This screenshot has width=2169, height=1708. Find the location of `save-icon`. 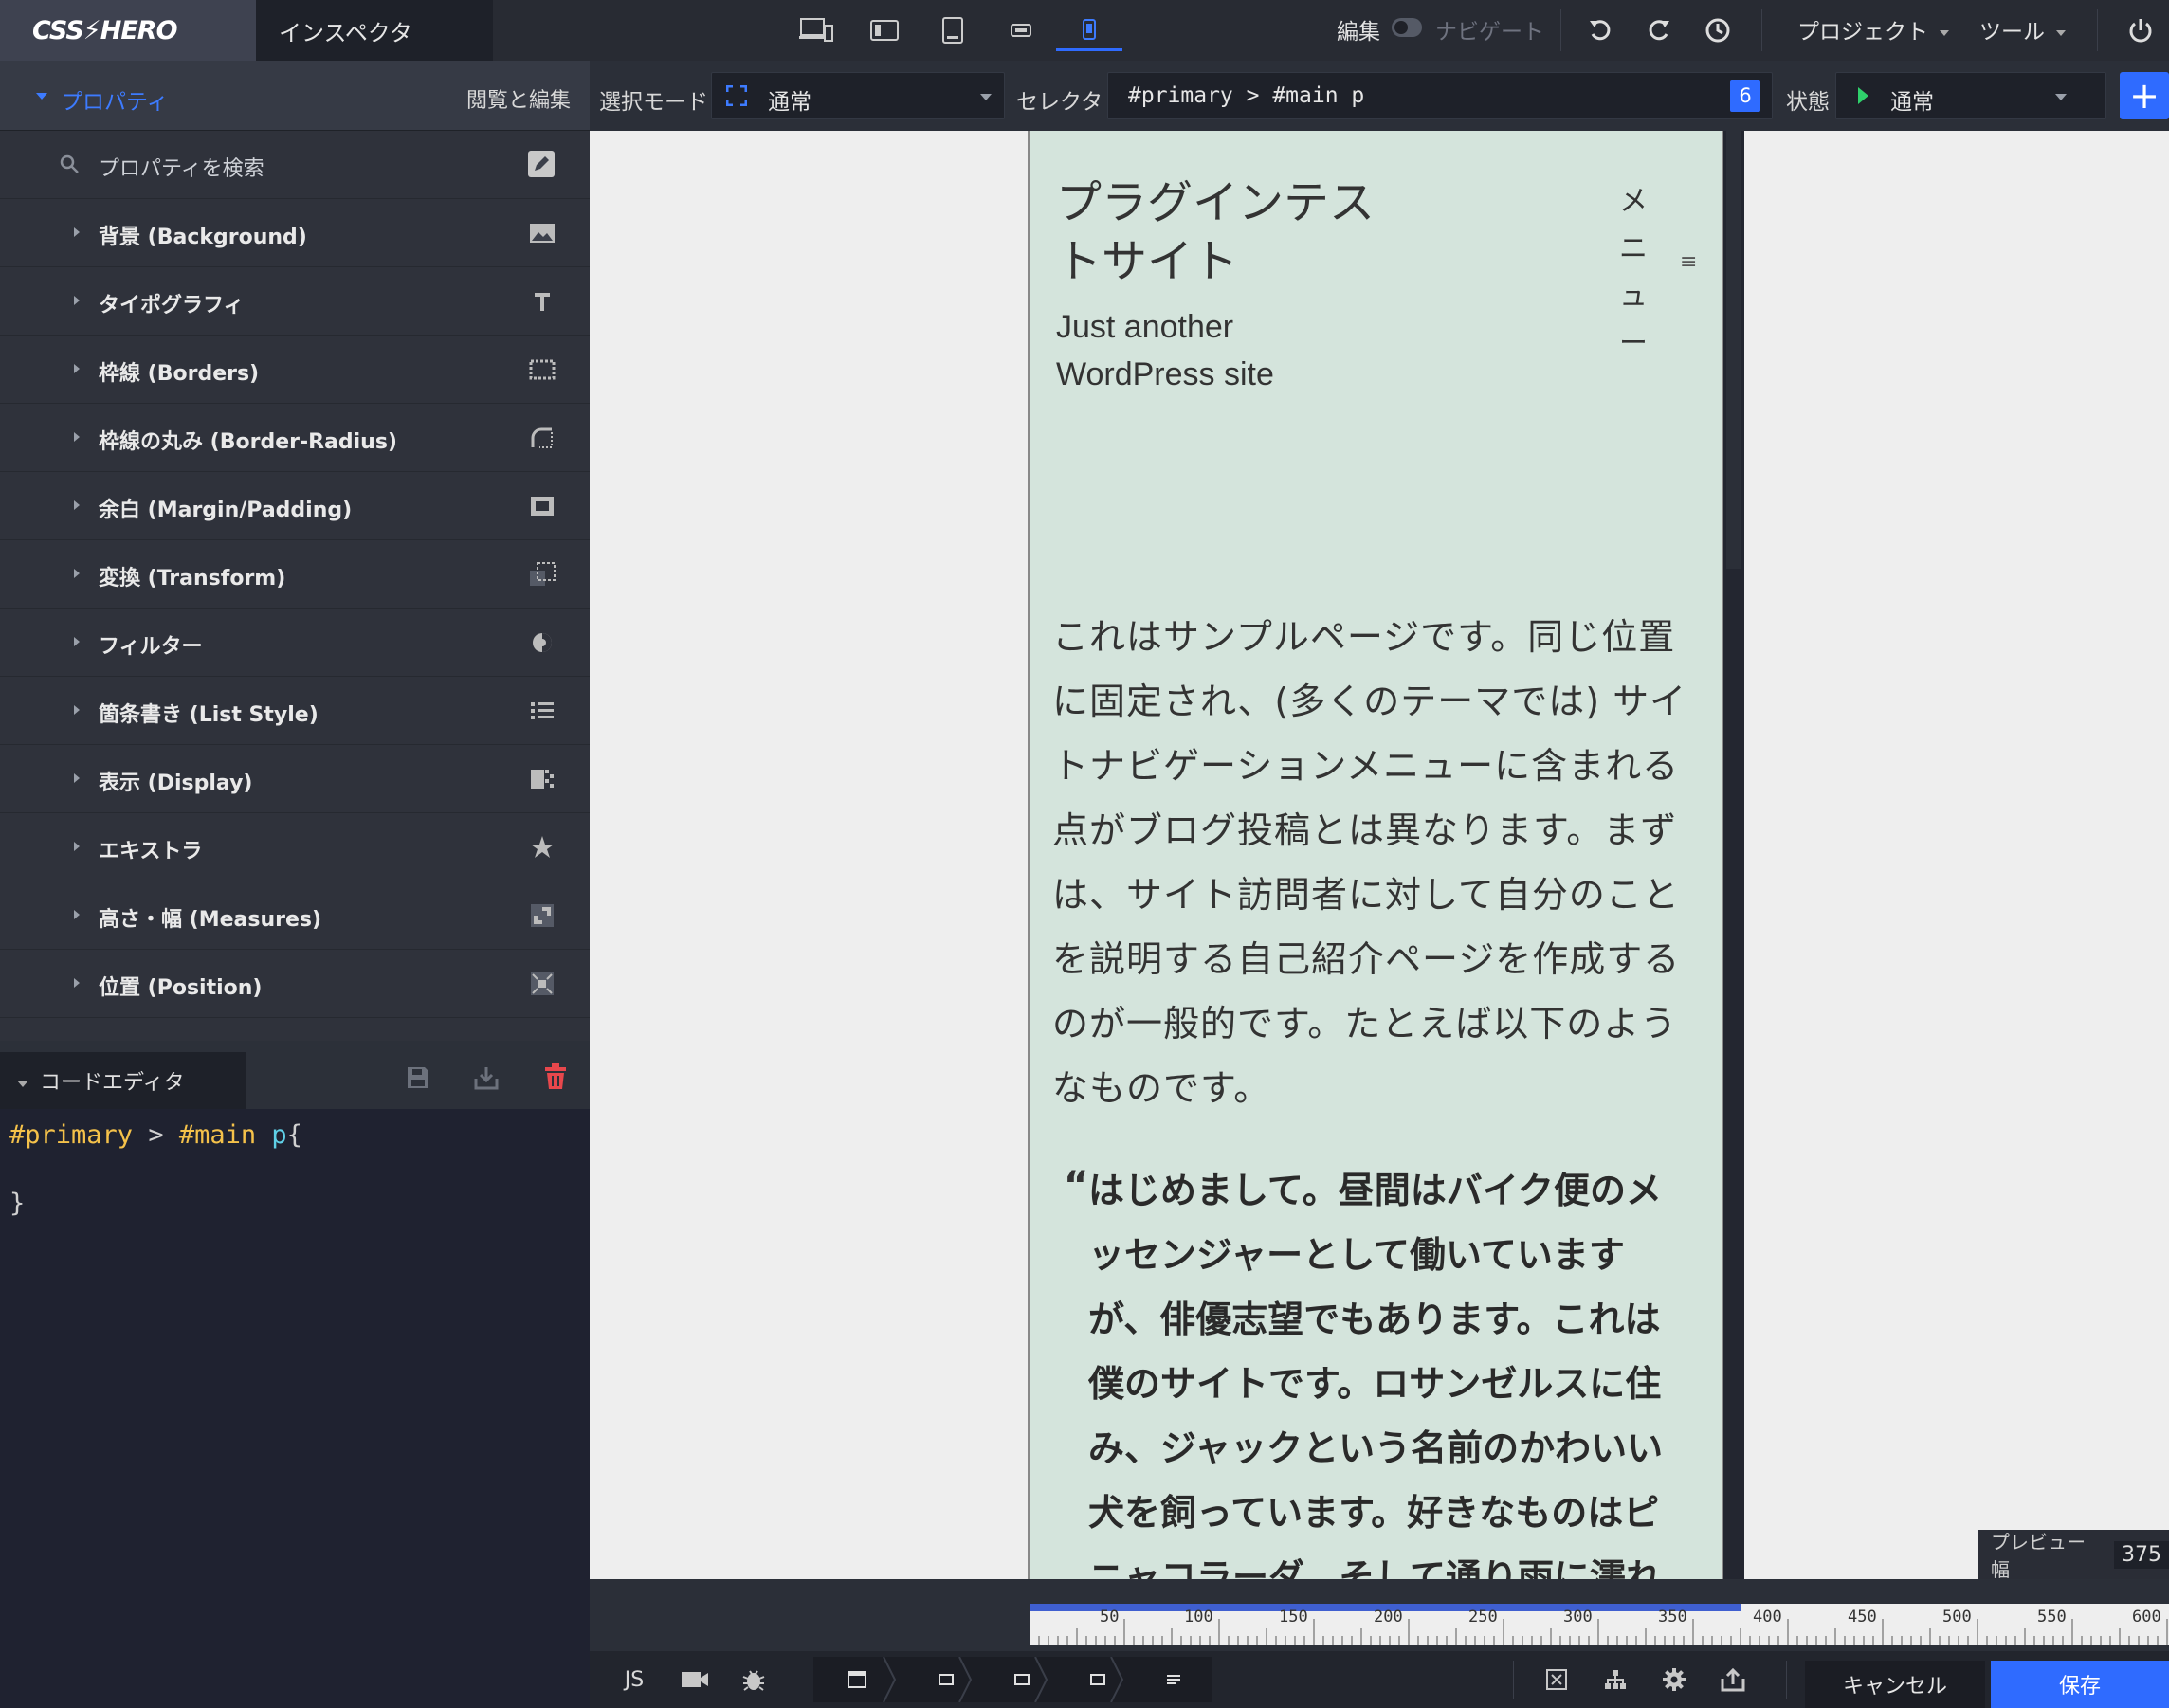

save-icon is located at coordinates (418, 1077).